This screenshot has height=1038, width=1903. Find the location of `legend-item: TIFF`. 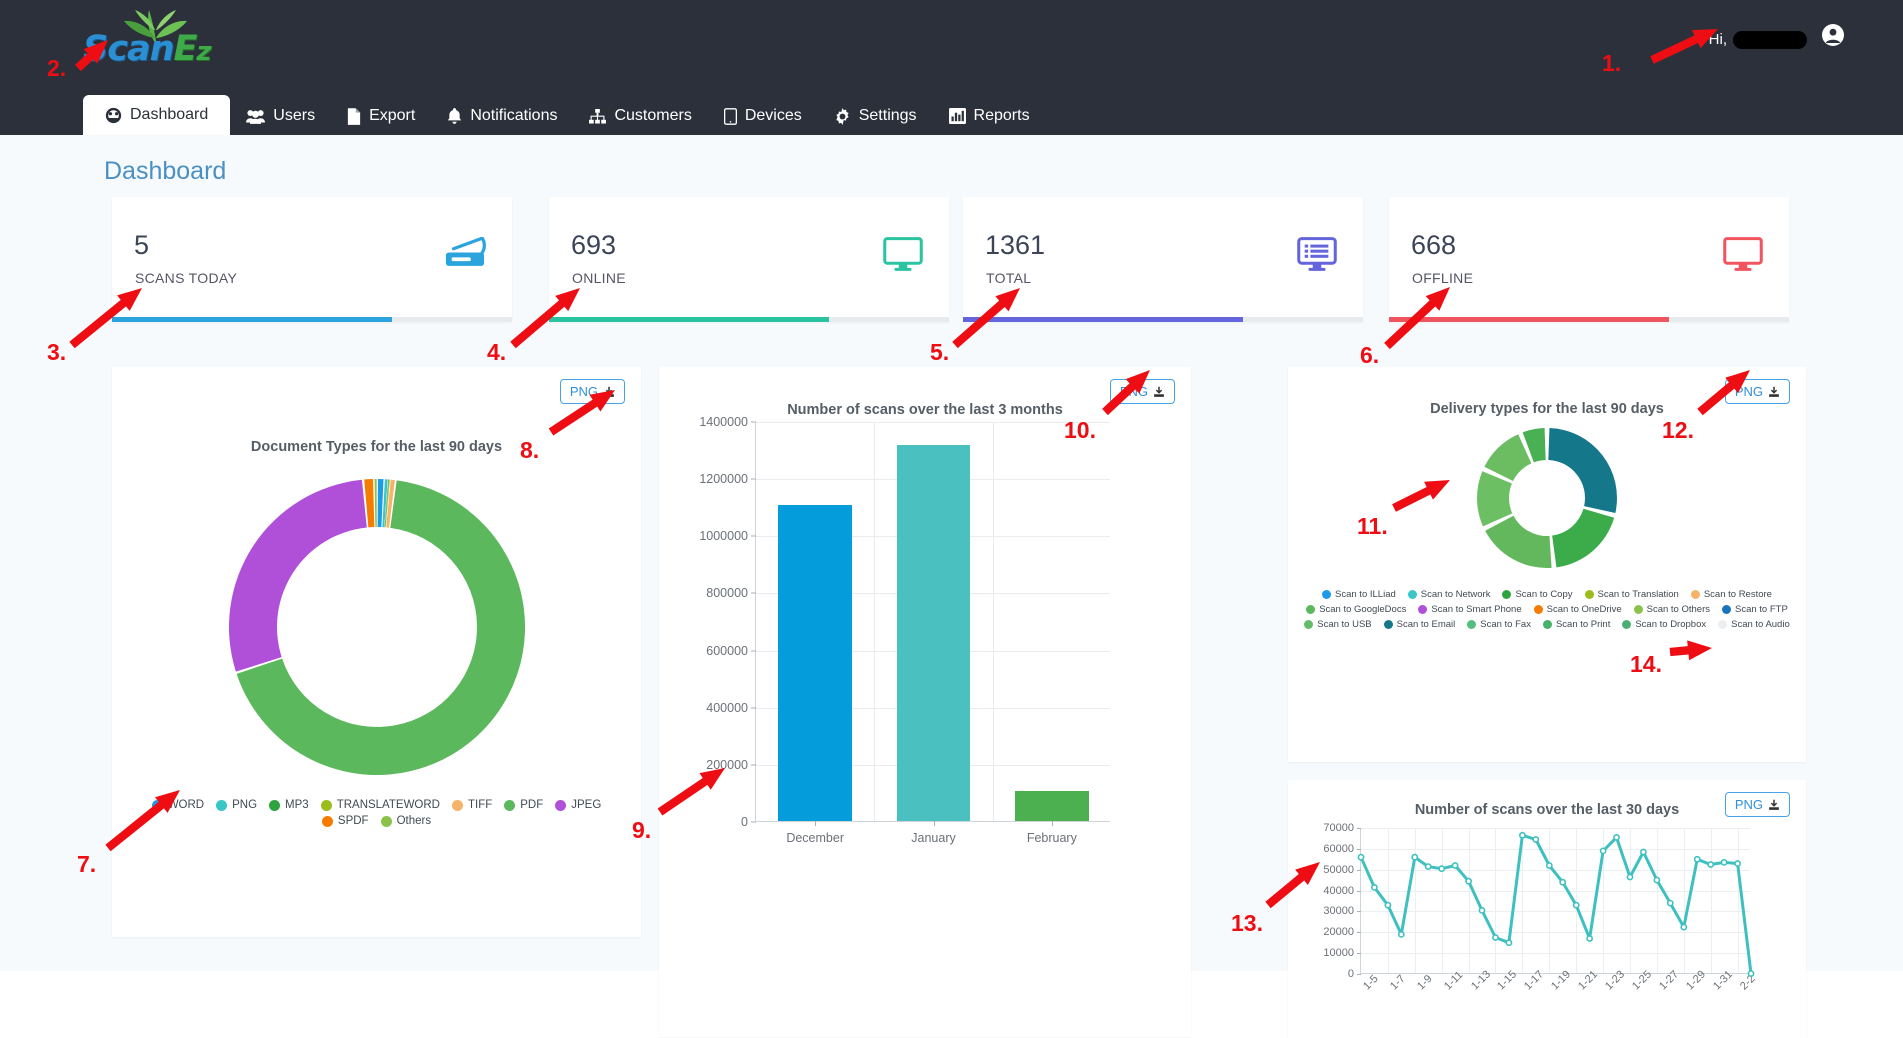

legend-item: TIFF is located at coordinates (471, 805).